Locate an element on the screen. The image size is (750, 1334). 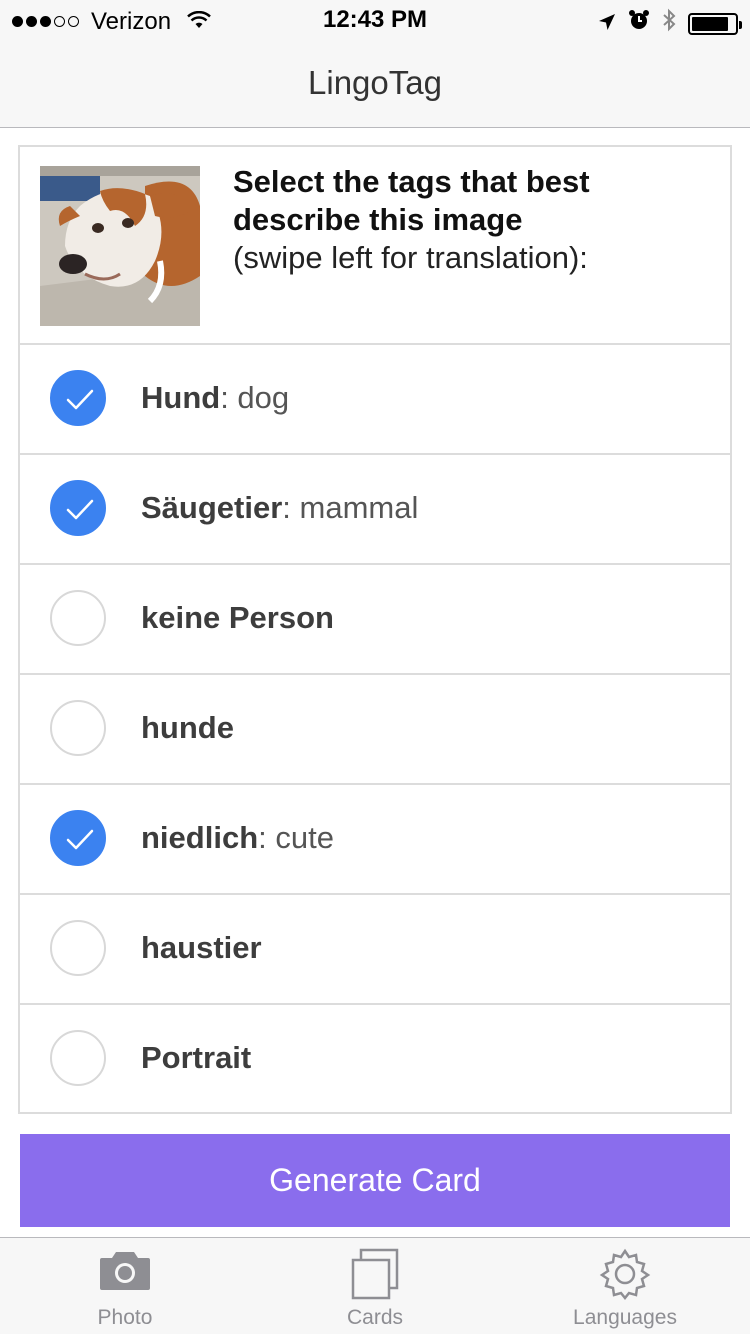
tag-word: Portrait is located at coordinates (196, 1057).